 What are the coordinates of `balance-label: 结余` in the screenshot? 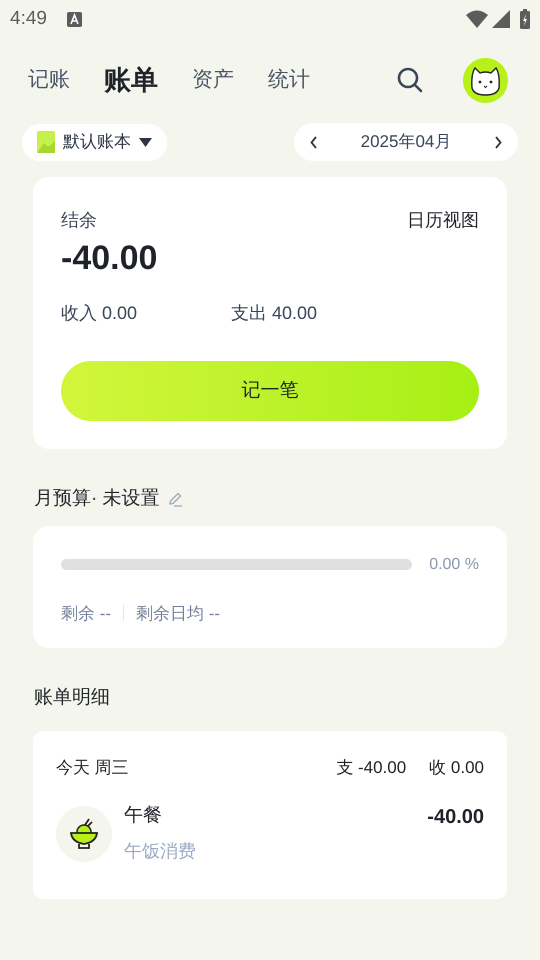 It's located at (79, 220).